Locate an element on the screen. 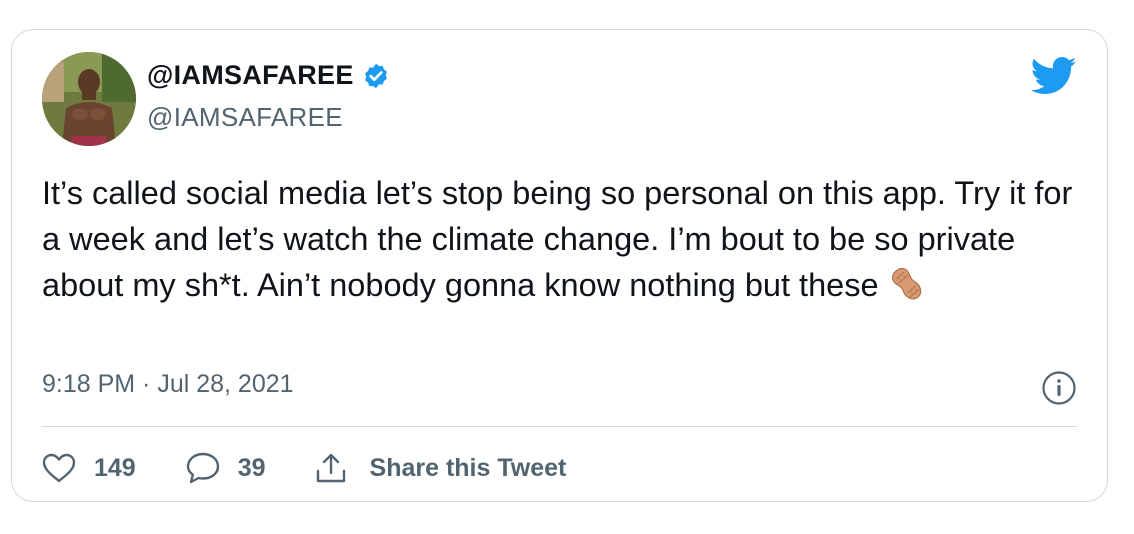 The height and width of the screenshot is (534, 1134). divider is located at coordinates (559, 426).